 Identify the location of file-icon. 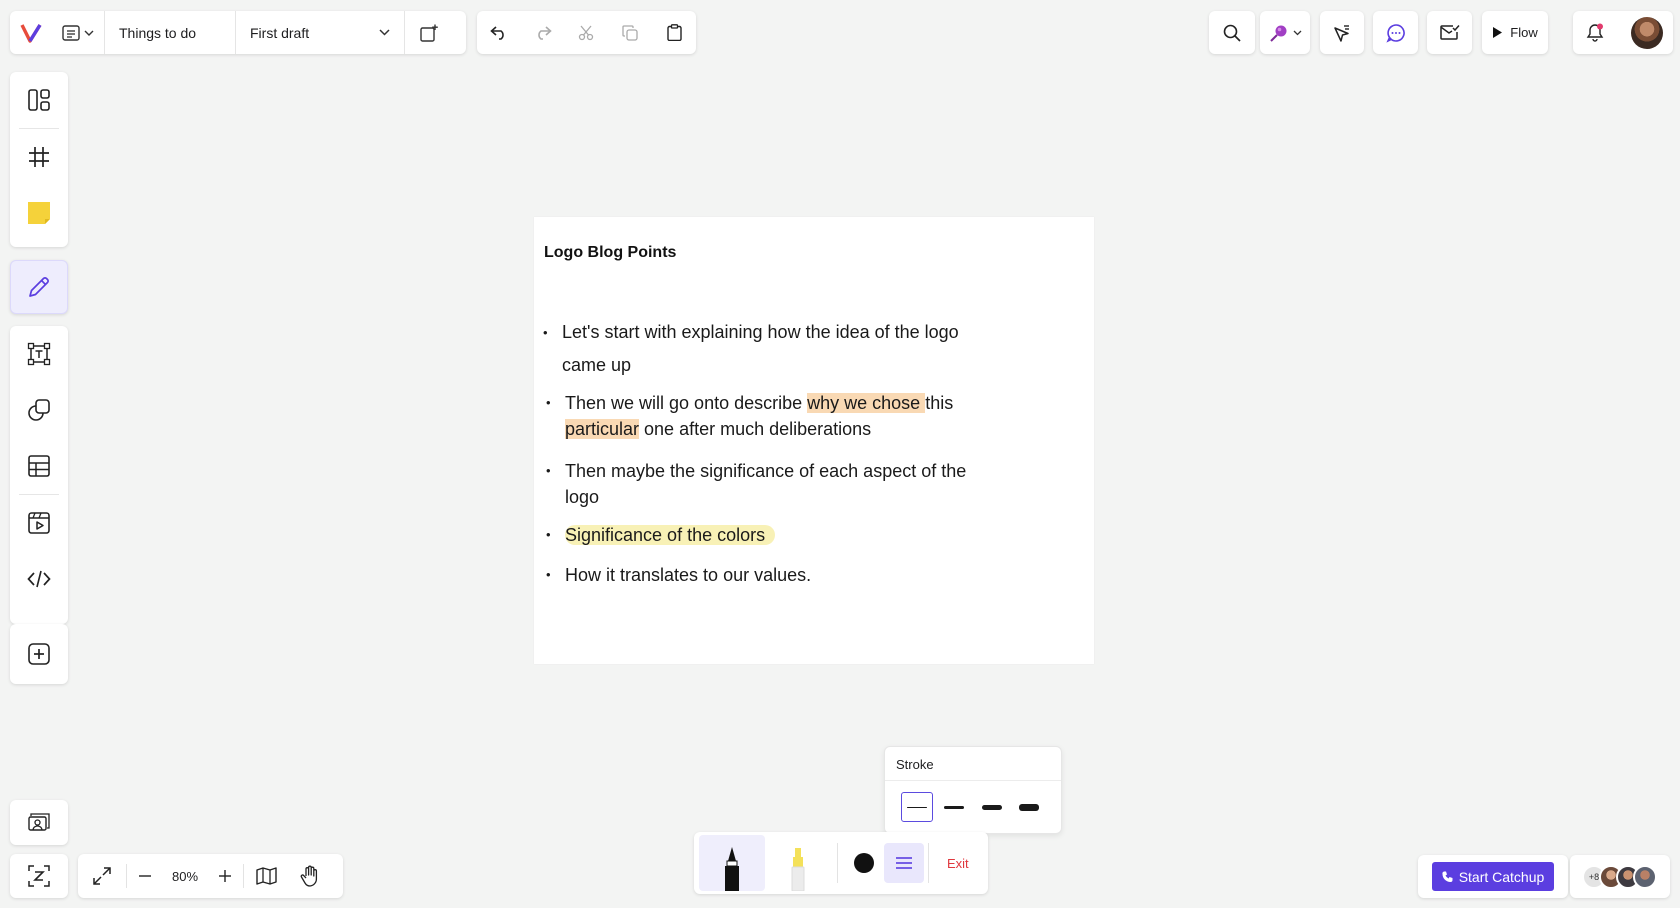
(71, 32).